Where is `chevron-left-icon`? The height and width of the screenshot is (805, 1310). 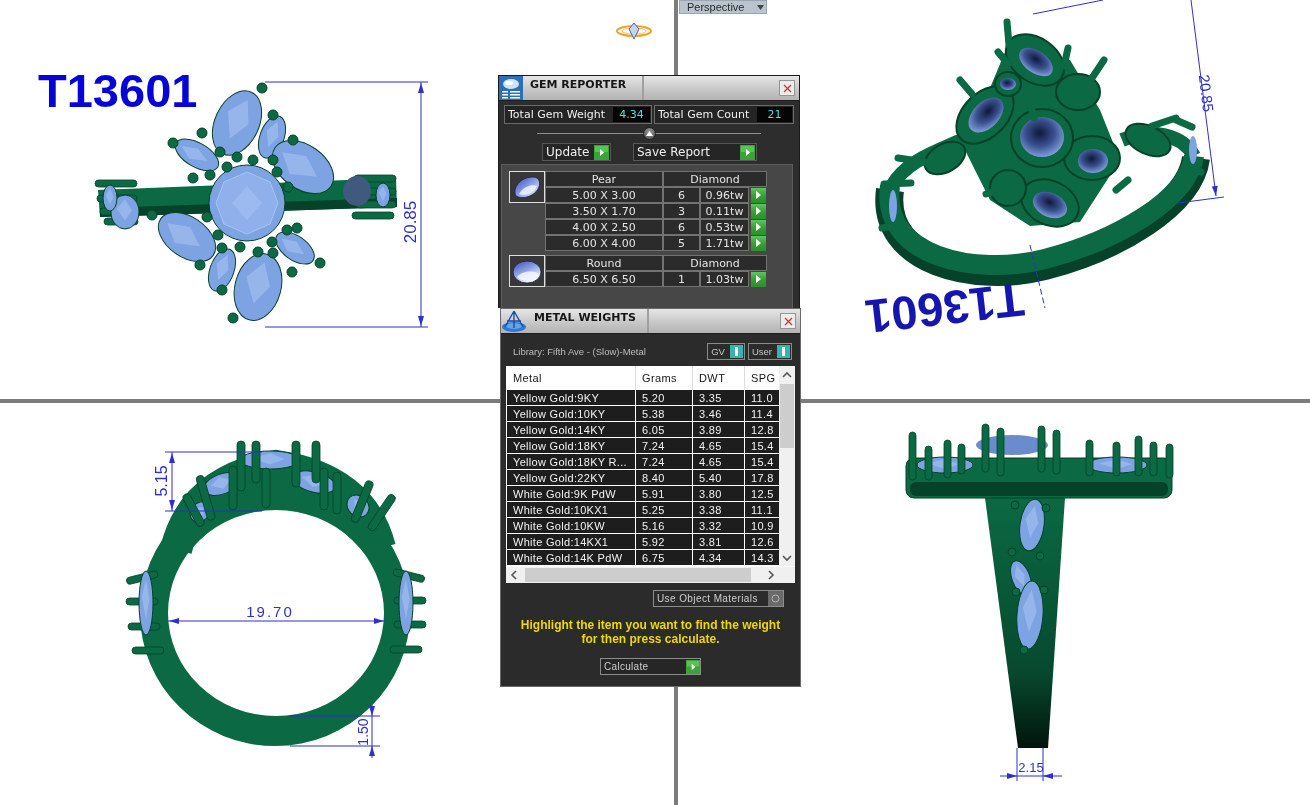 chevron-left-icon is located at coordinates (514, 575).